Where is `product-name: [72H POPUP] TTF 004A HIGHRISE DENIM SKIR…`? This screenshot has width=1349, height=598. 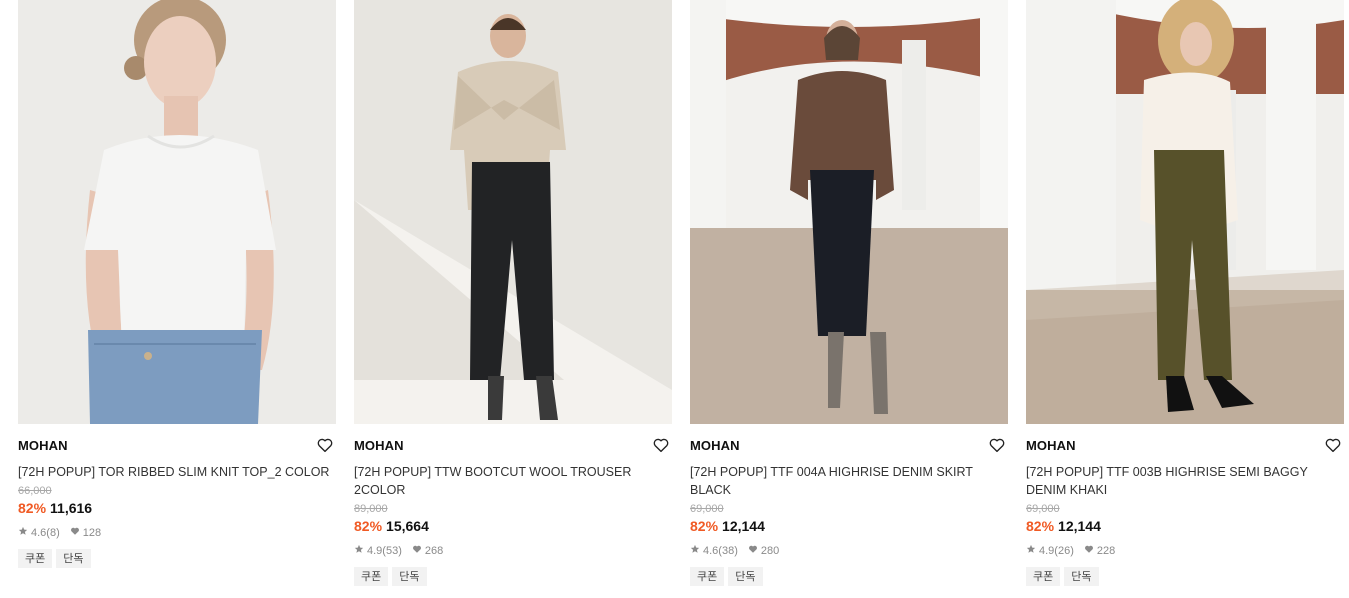 product-name: [72H POPUP] TTF 004A HIGHRISE DENIM SKIR… is located at coordinates (849, 481).